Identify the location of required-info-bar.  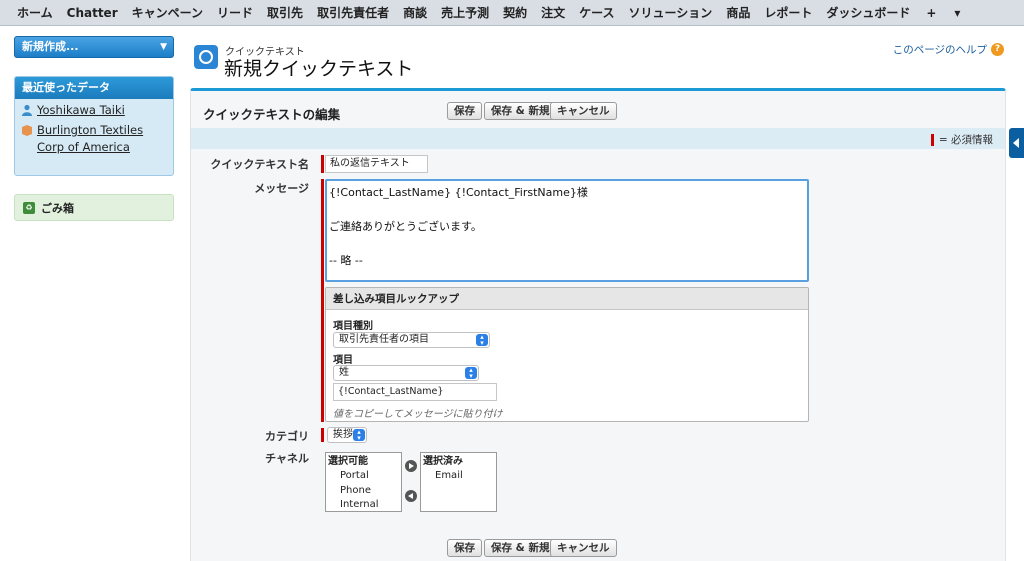
(598, 138).